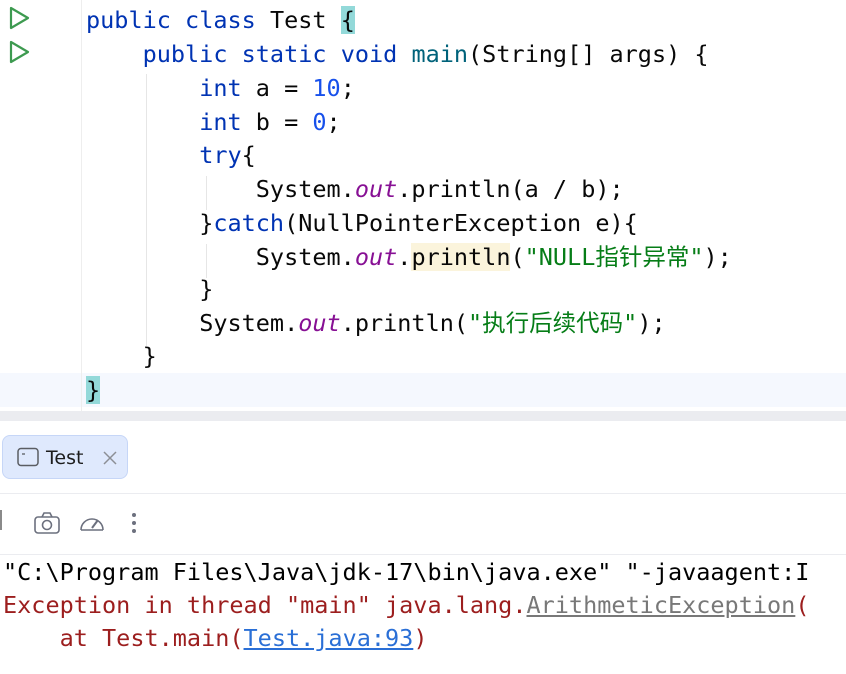 Image resolution: width=846 pixels, height=674 pixels. I want to click on source-location-link: Test.java:93, so click(329, 638).